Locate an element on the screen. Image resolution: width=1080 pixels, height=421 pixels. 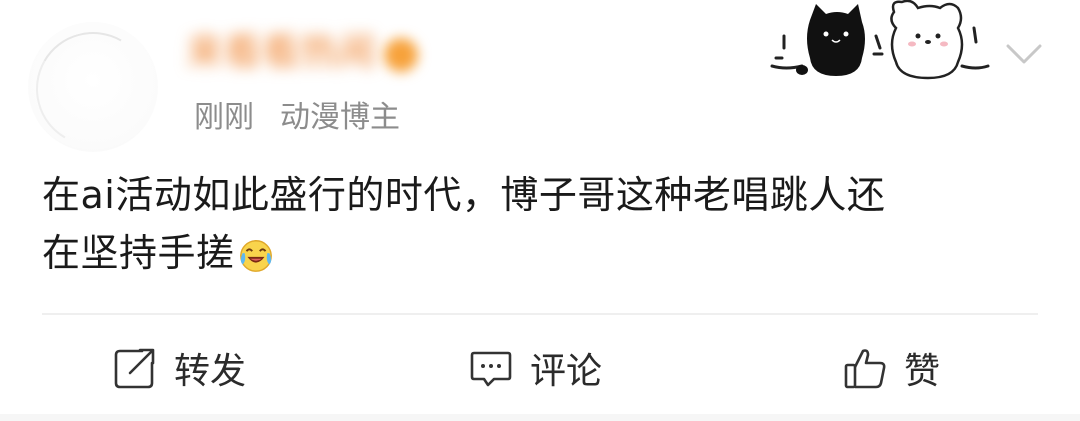
avatar-outline is located at coordinates (93, 89).